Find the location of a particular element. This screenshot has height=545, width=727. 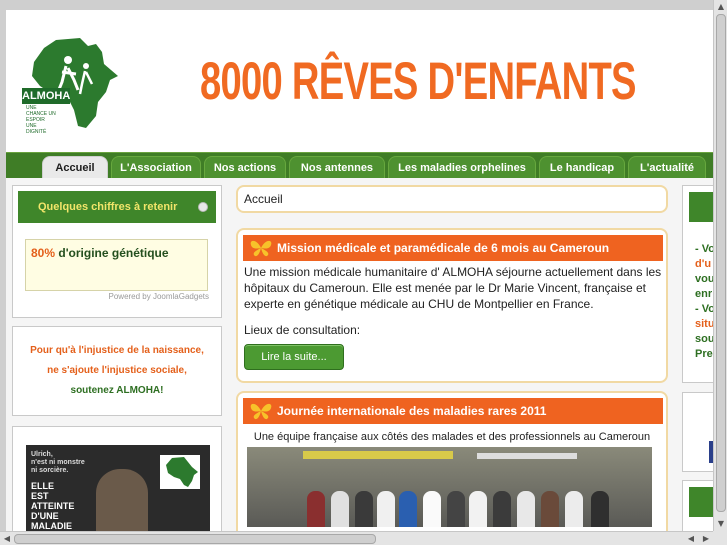

article-photo is located at coordinates (449, 487).